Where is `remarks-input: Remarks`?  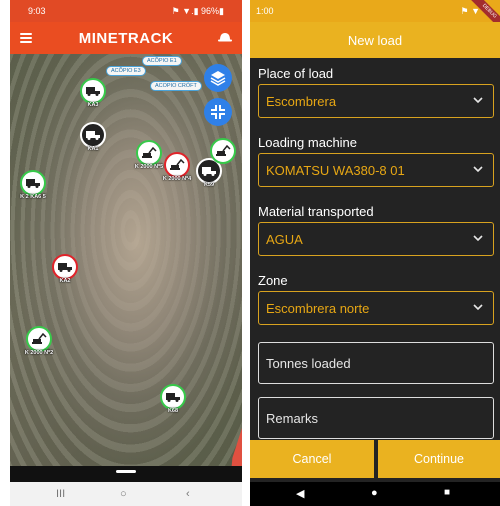
remarks-input: Remarks is located at coordinates (376, 418).